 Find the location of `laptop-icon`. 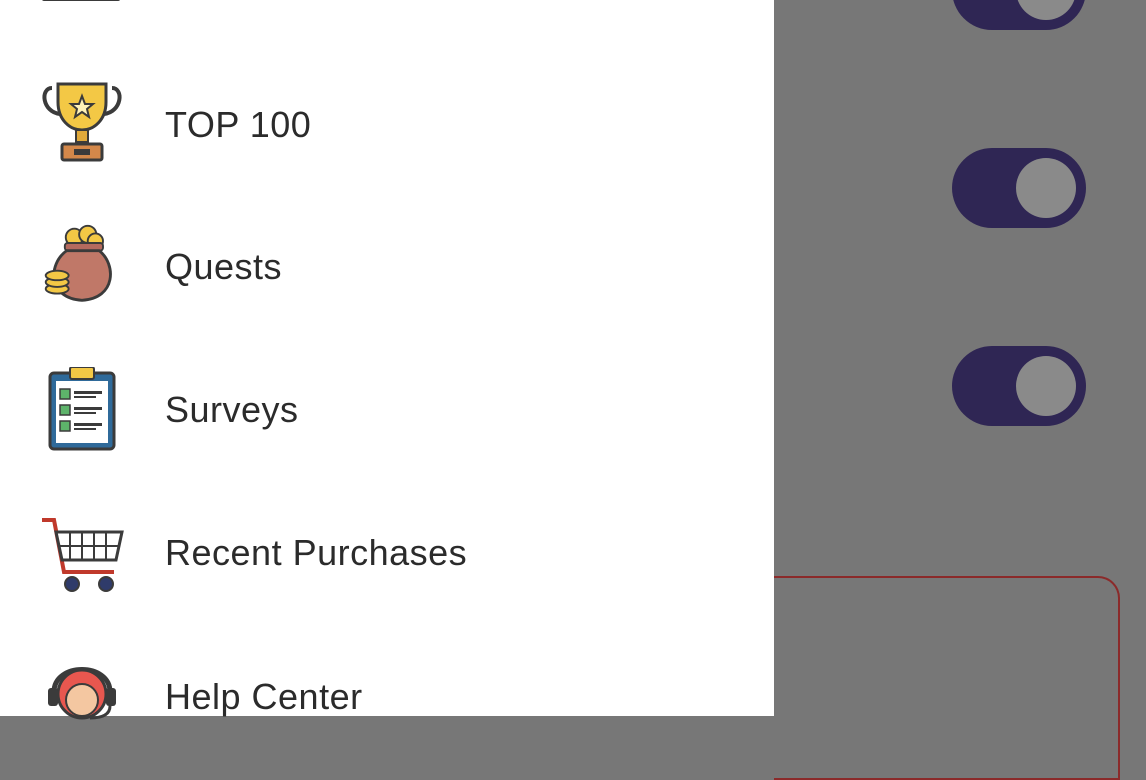

laptop-icon is located at coordinates (81, 0).